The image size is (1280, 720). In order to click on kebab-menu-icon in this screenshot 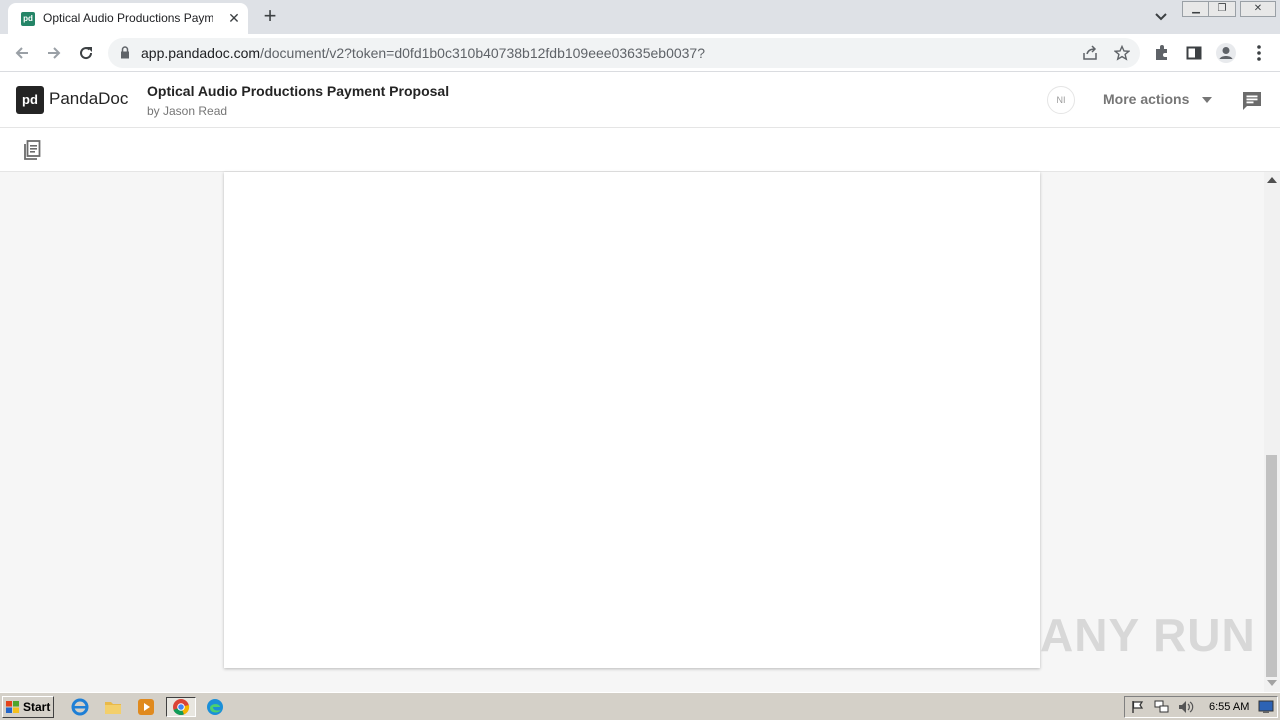, I will do `click(1259, 53)`.